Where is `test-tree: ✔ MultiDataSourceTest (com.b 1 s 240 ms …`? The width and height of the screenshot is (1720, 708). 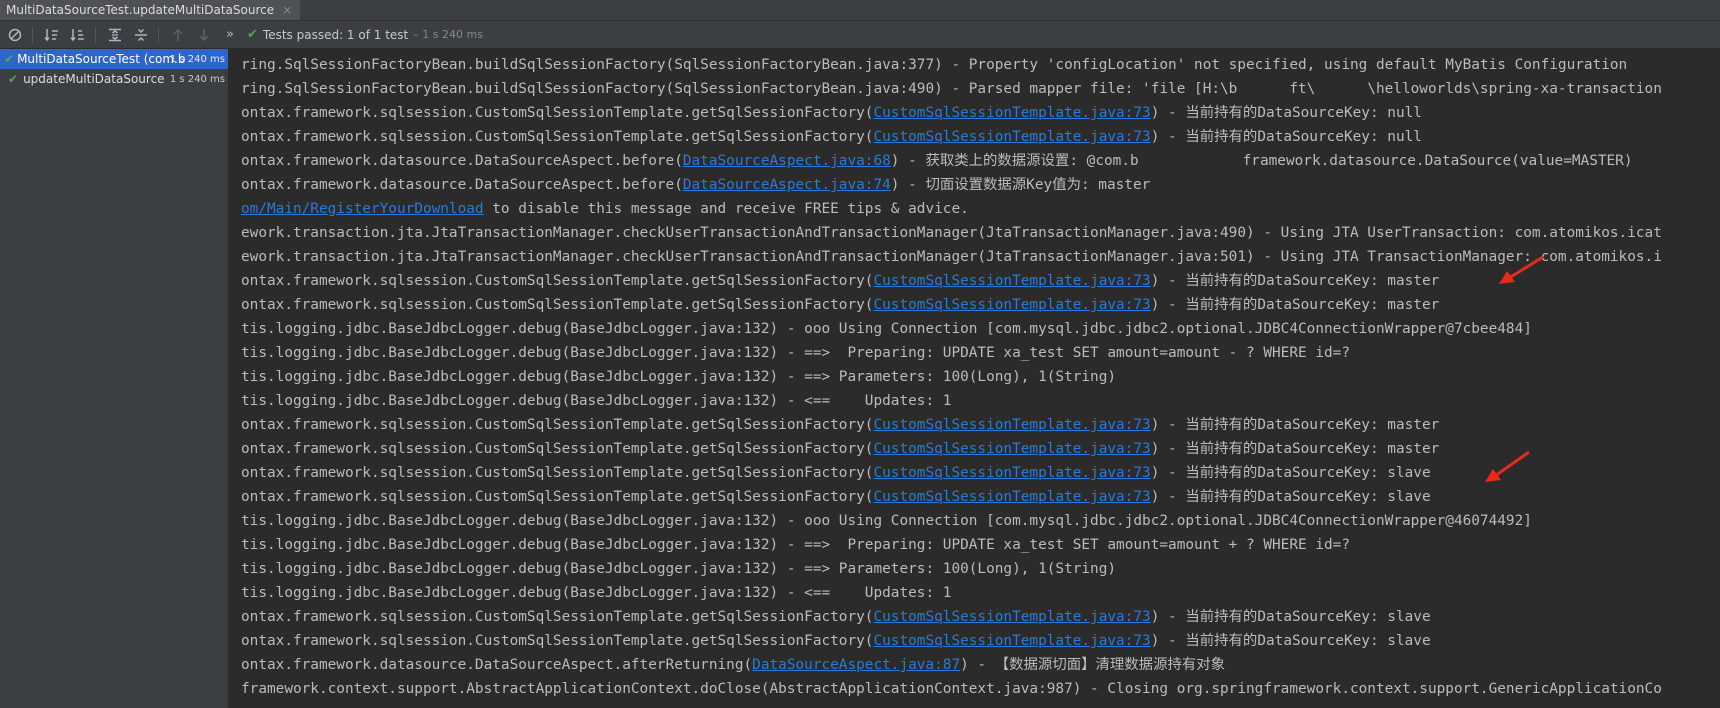
test-tree: ✔ MultiDataSourceTest (com.b 1 s 240 ms … is located at coordinates (114, 378).